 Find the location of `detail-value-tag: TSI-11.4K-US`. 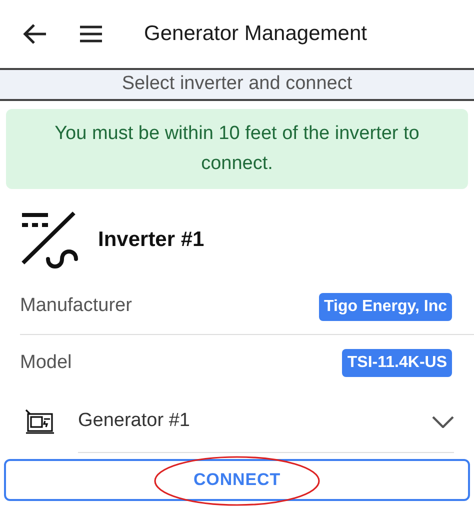

detail-value-tag: TSI-11.4K-US is located at coordinates (397, 363).